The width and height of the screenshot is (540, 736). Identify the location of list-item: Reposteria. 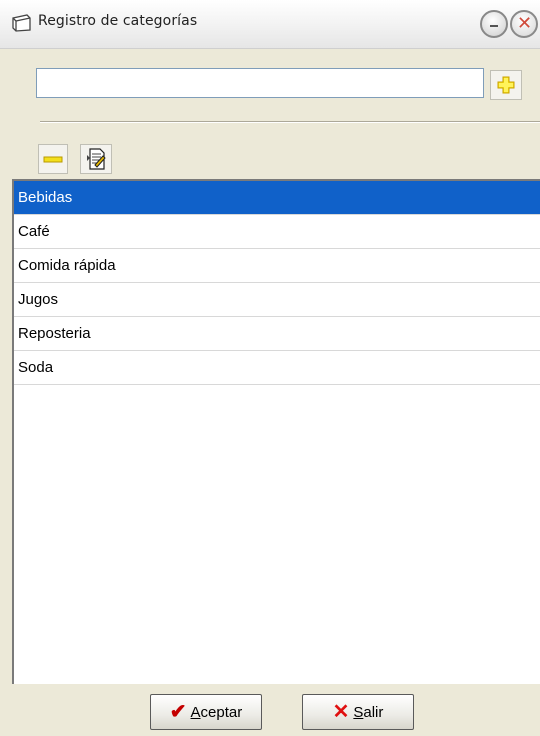
(277, 334).